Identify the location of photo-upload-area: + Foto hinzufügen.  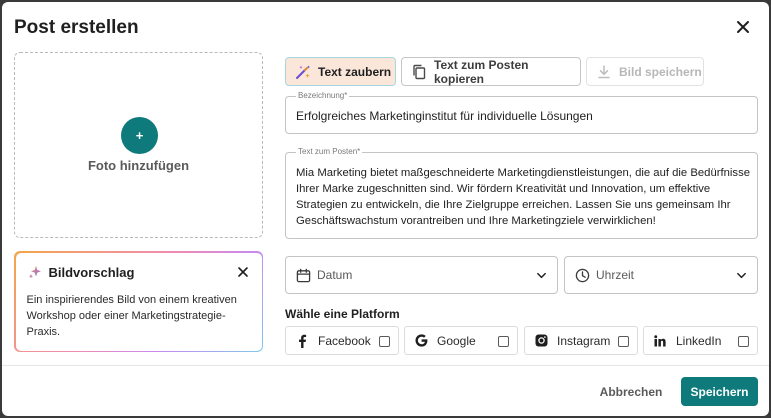
(138, 145).